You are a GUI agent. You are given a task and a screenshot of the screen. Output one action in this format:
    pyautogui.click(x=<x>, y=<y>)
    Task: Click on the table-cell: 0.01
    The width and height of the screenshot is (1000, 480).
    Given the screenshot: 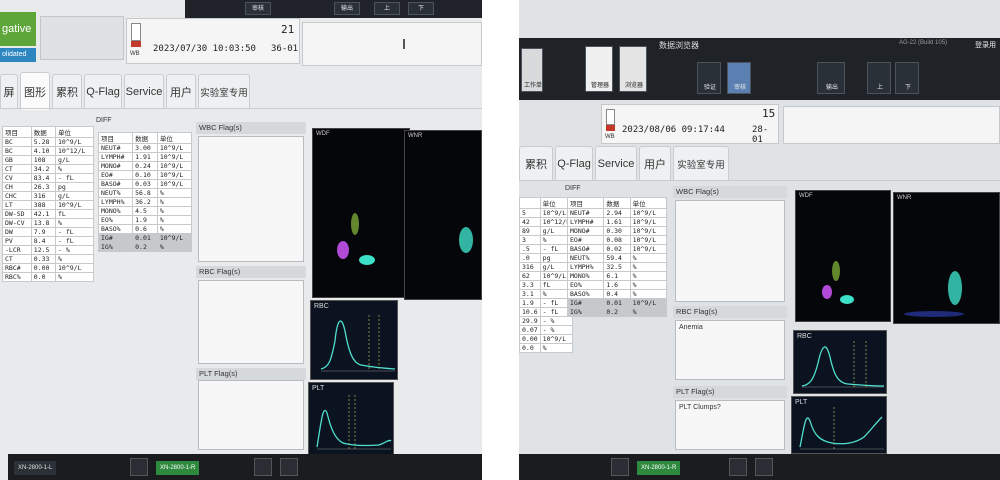 What is the action you would take?
    pyautogui.click(x=617, y=303)
    